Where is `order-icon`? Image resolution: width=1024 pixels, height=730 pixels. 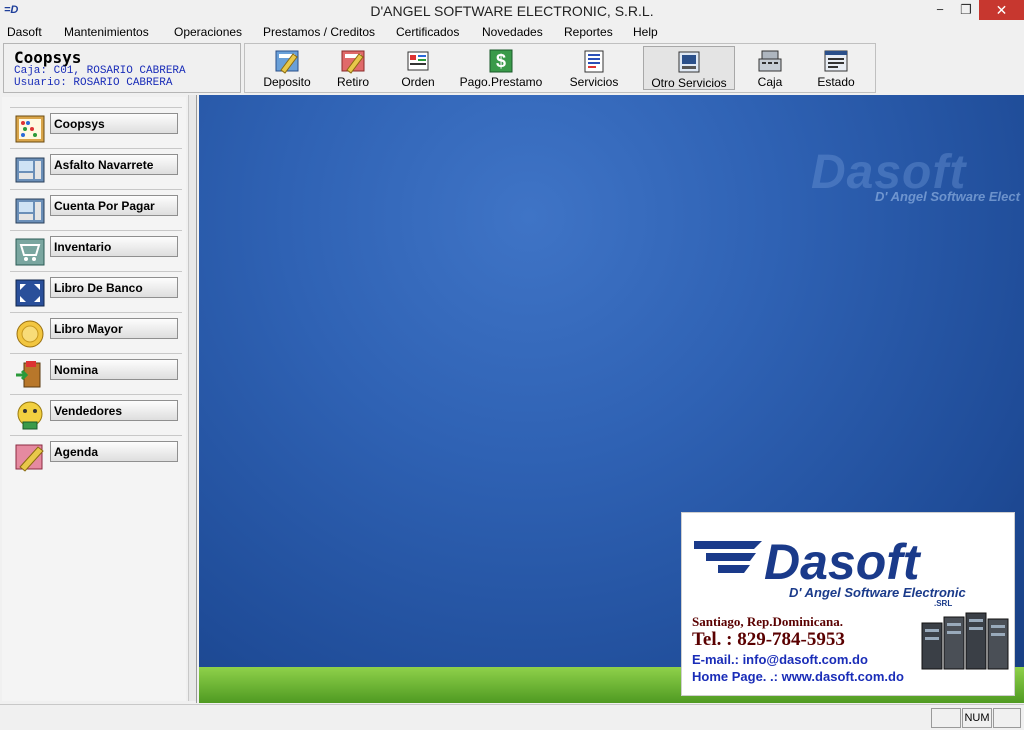 order-icon is located at coordinates (418, 61).